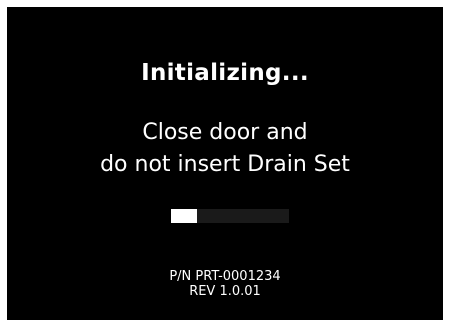 This screenshot has width=450, height=327. I want to click on instruction-line-1: Close door and, so click(225, 132).